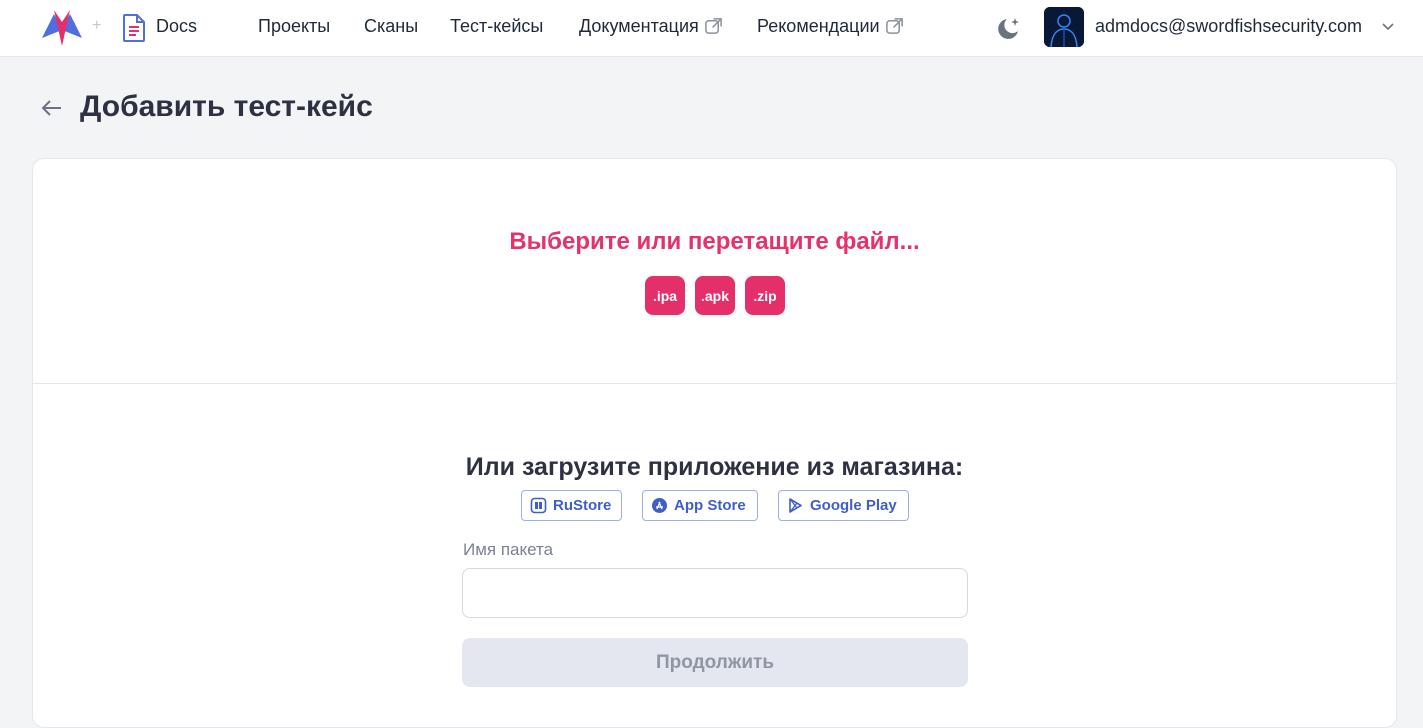  Describe the element at coordinates (639, 26) in the screenshot. I see `nav-documentation-label: Документация` at that location.